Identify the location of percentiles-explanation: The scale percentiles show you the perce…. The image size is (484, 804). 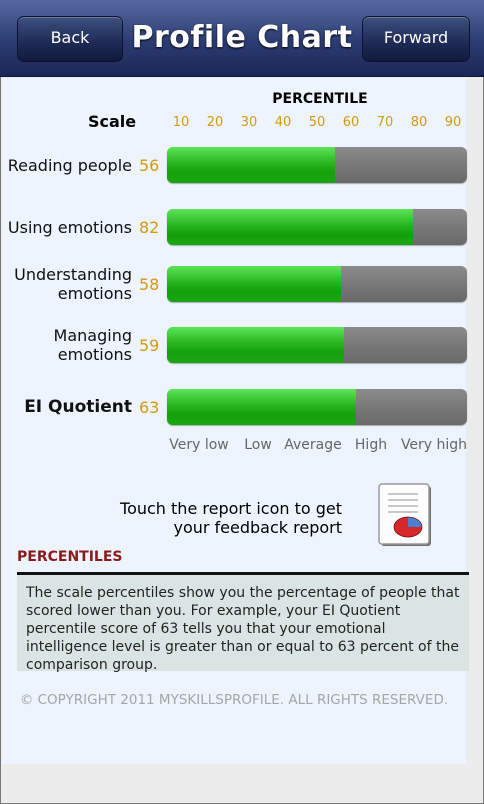
(243, 624).